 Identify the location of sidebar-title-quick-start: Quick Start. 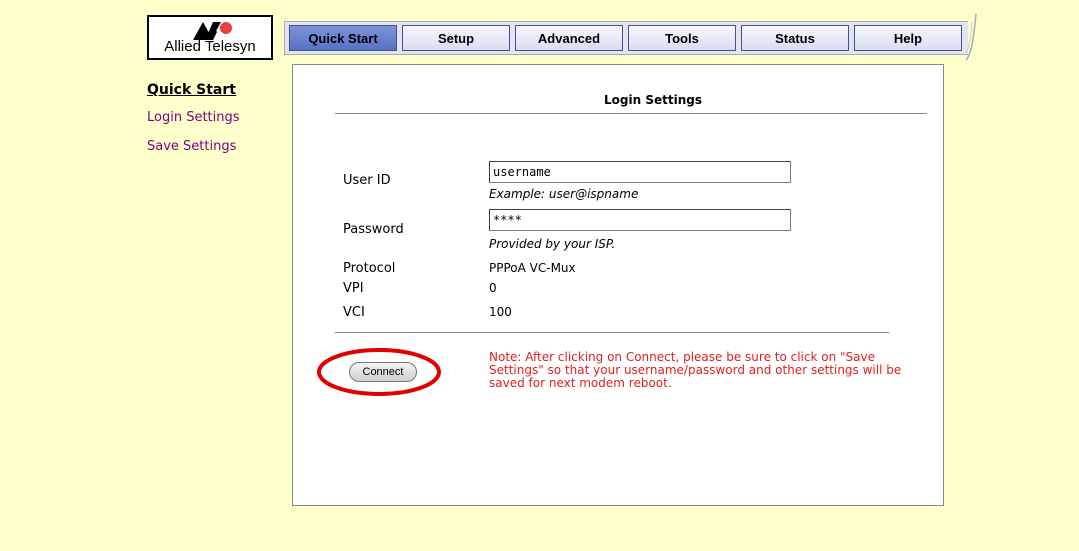
(193, 90).